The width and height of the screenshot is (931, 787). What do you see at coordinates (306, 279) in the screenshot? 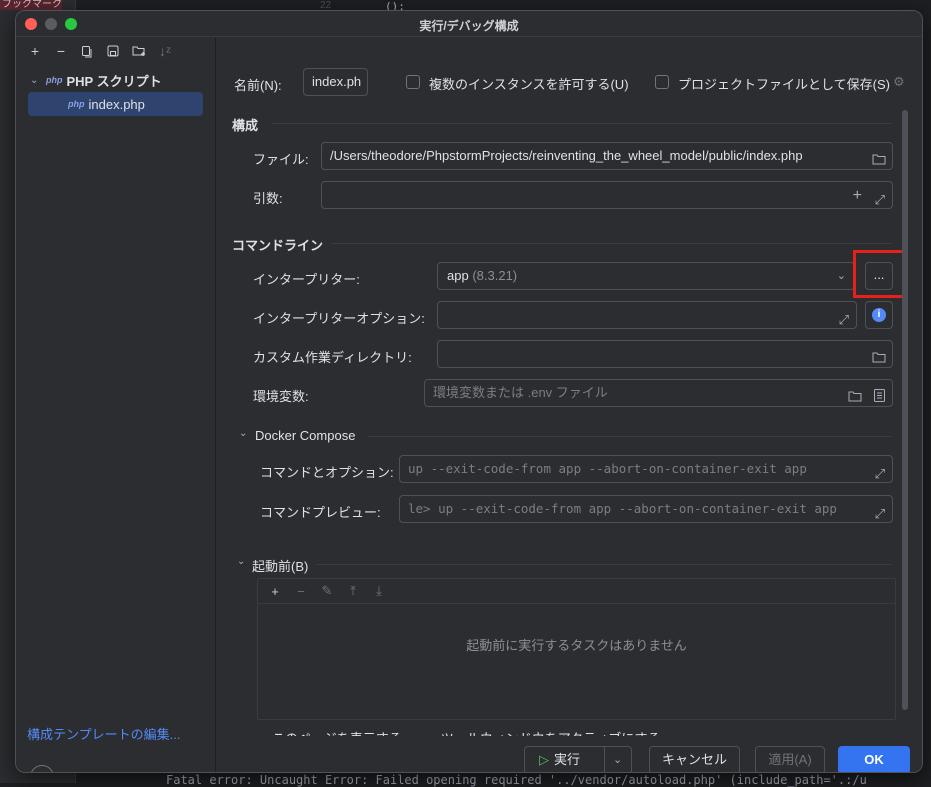
I see `interpreter-label: インタープリター:` at bounding box center [306, 279].